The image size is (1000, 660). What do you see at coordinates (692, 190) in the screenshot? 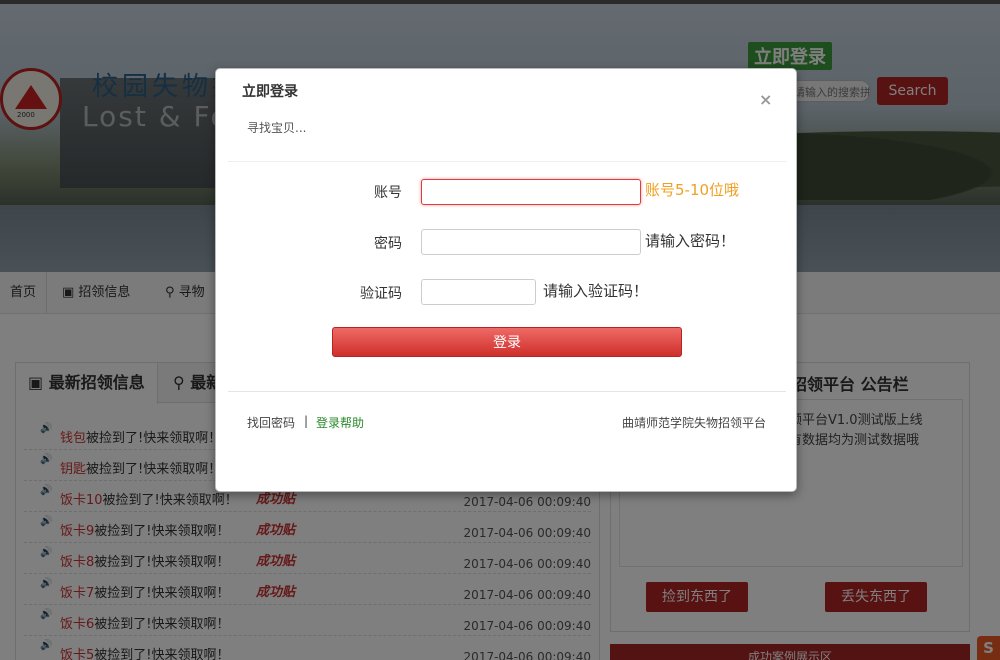
I see `account-hint: 账号5-10位哦` at bounding box center [692, 190].